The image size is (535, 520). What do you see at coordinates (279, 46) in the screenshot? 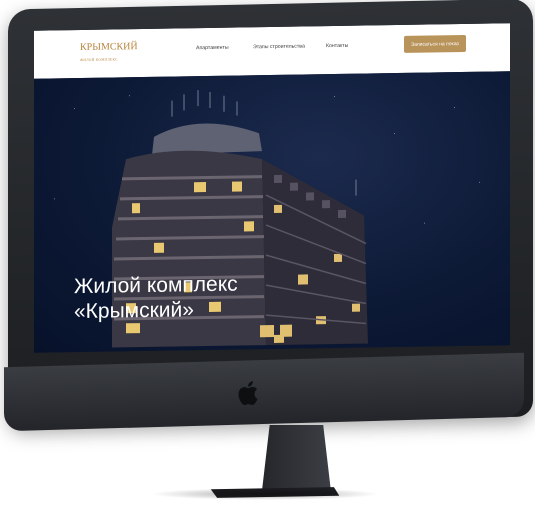
I see `nav-construction-stages: Этапы строительства` at bounding box center [279, 46].